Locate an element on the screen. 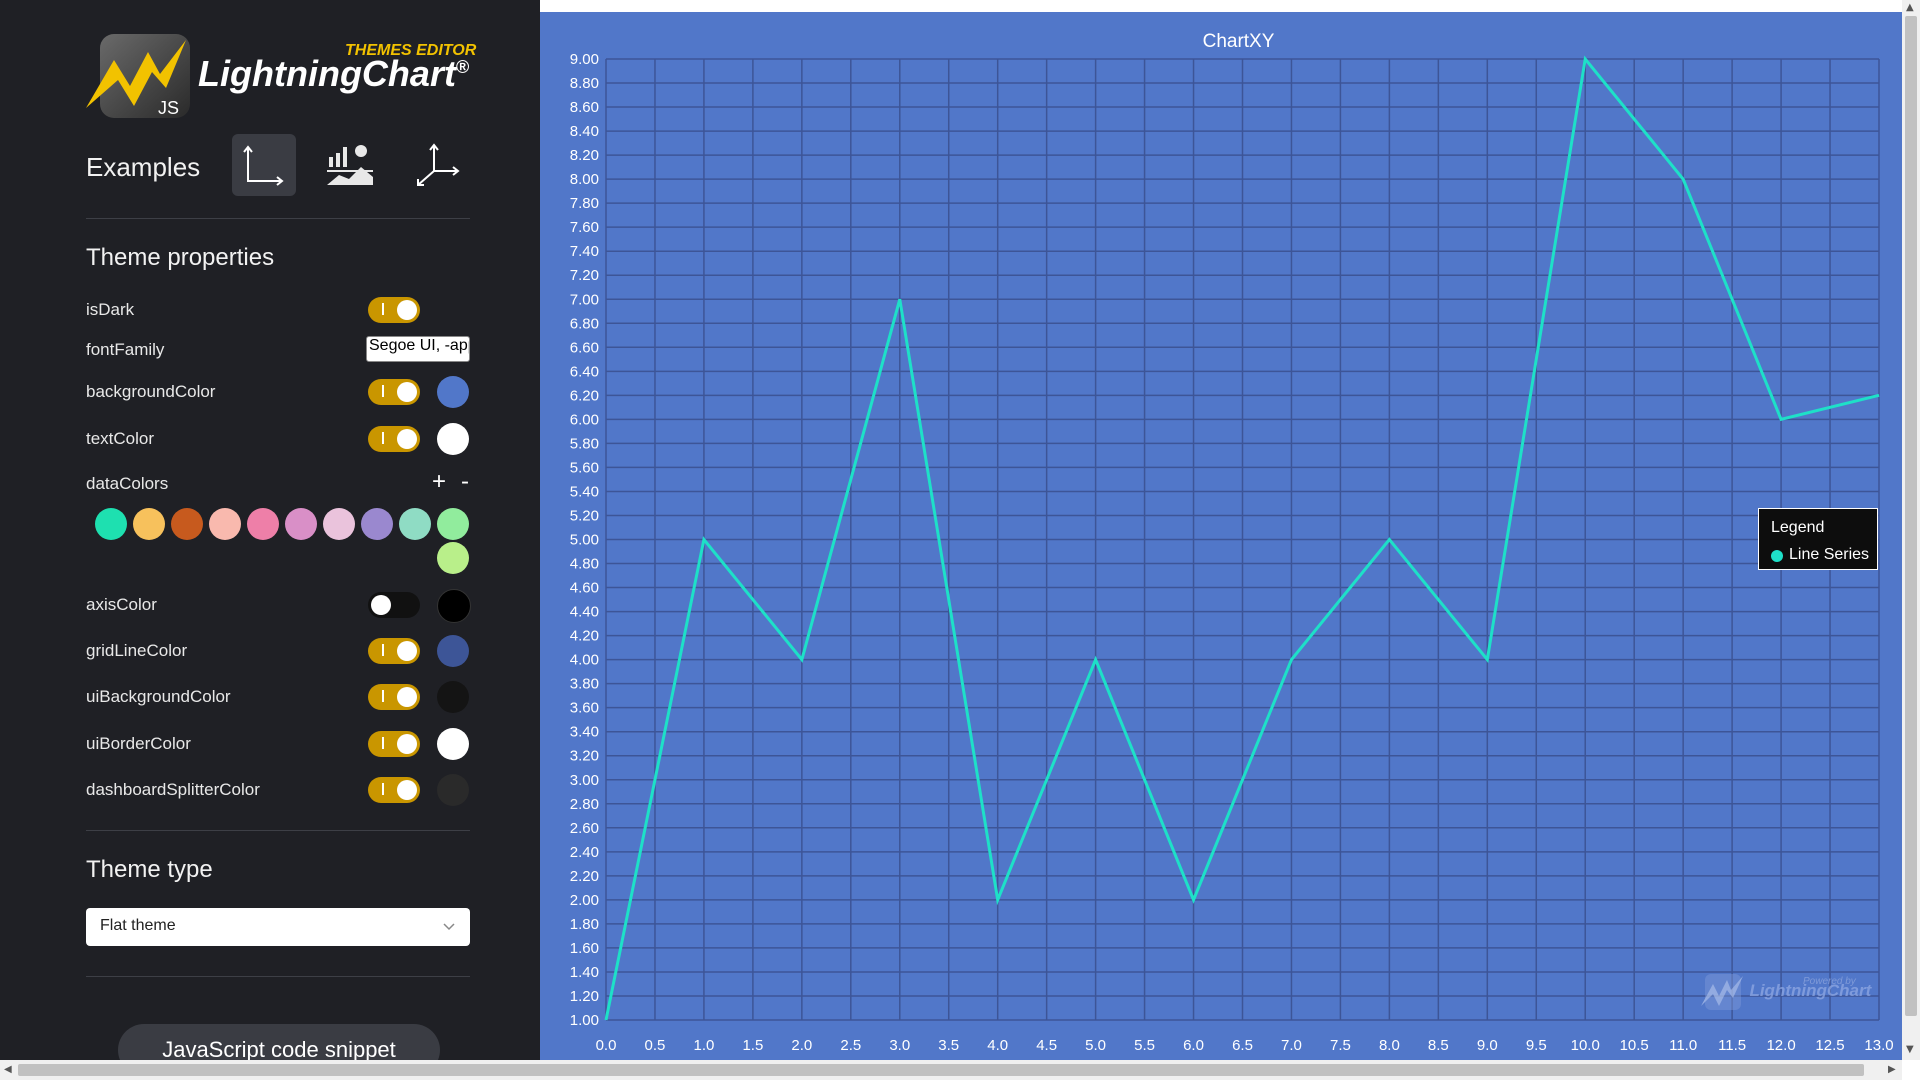 Image resolution: width=1920 pixels, height=1080 pixels. xy-chart-icon is located at coordinates (263, 165).